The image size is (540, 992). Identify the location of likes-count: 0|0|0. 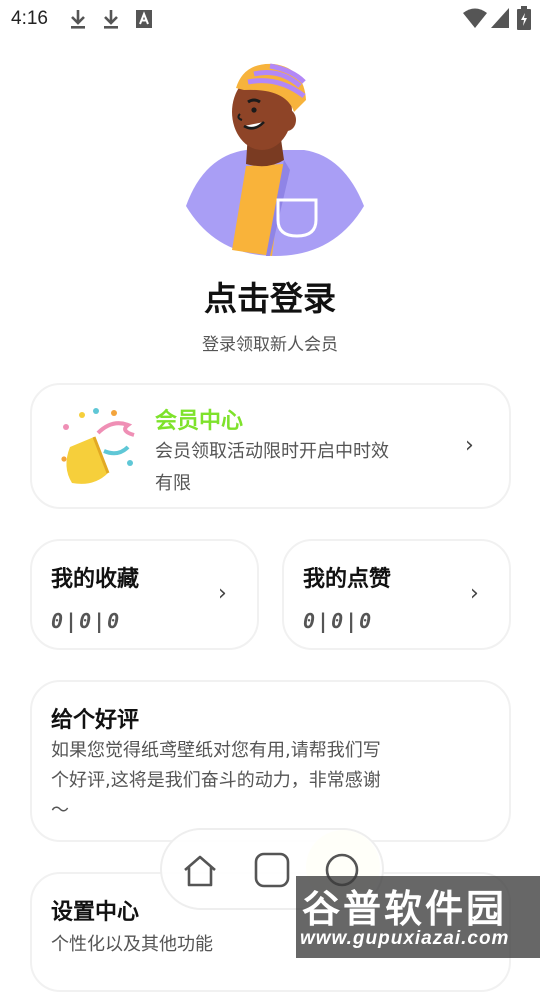
(338, 621).